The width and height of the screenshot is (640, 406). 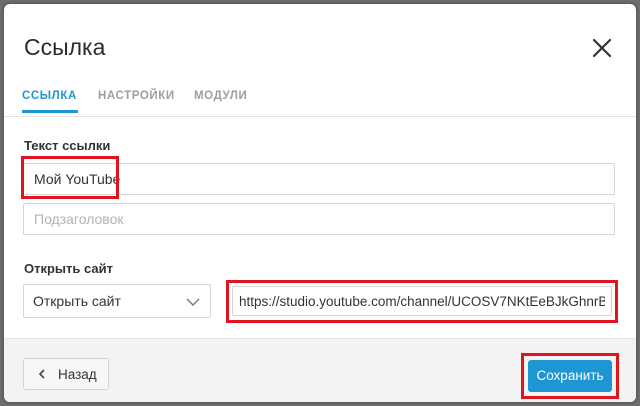 What do you see at coordinates (220, 96) in the screenshot?
I see `tab-modules: МОДУЛИ` at bounding box center [220, 96].